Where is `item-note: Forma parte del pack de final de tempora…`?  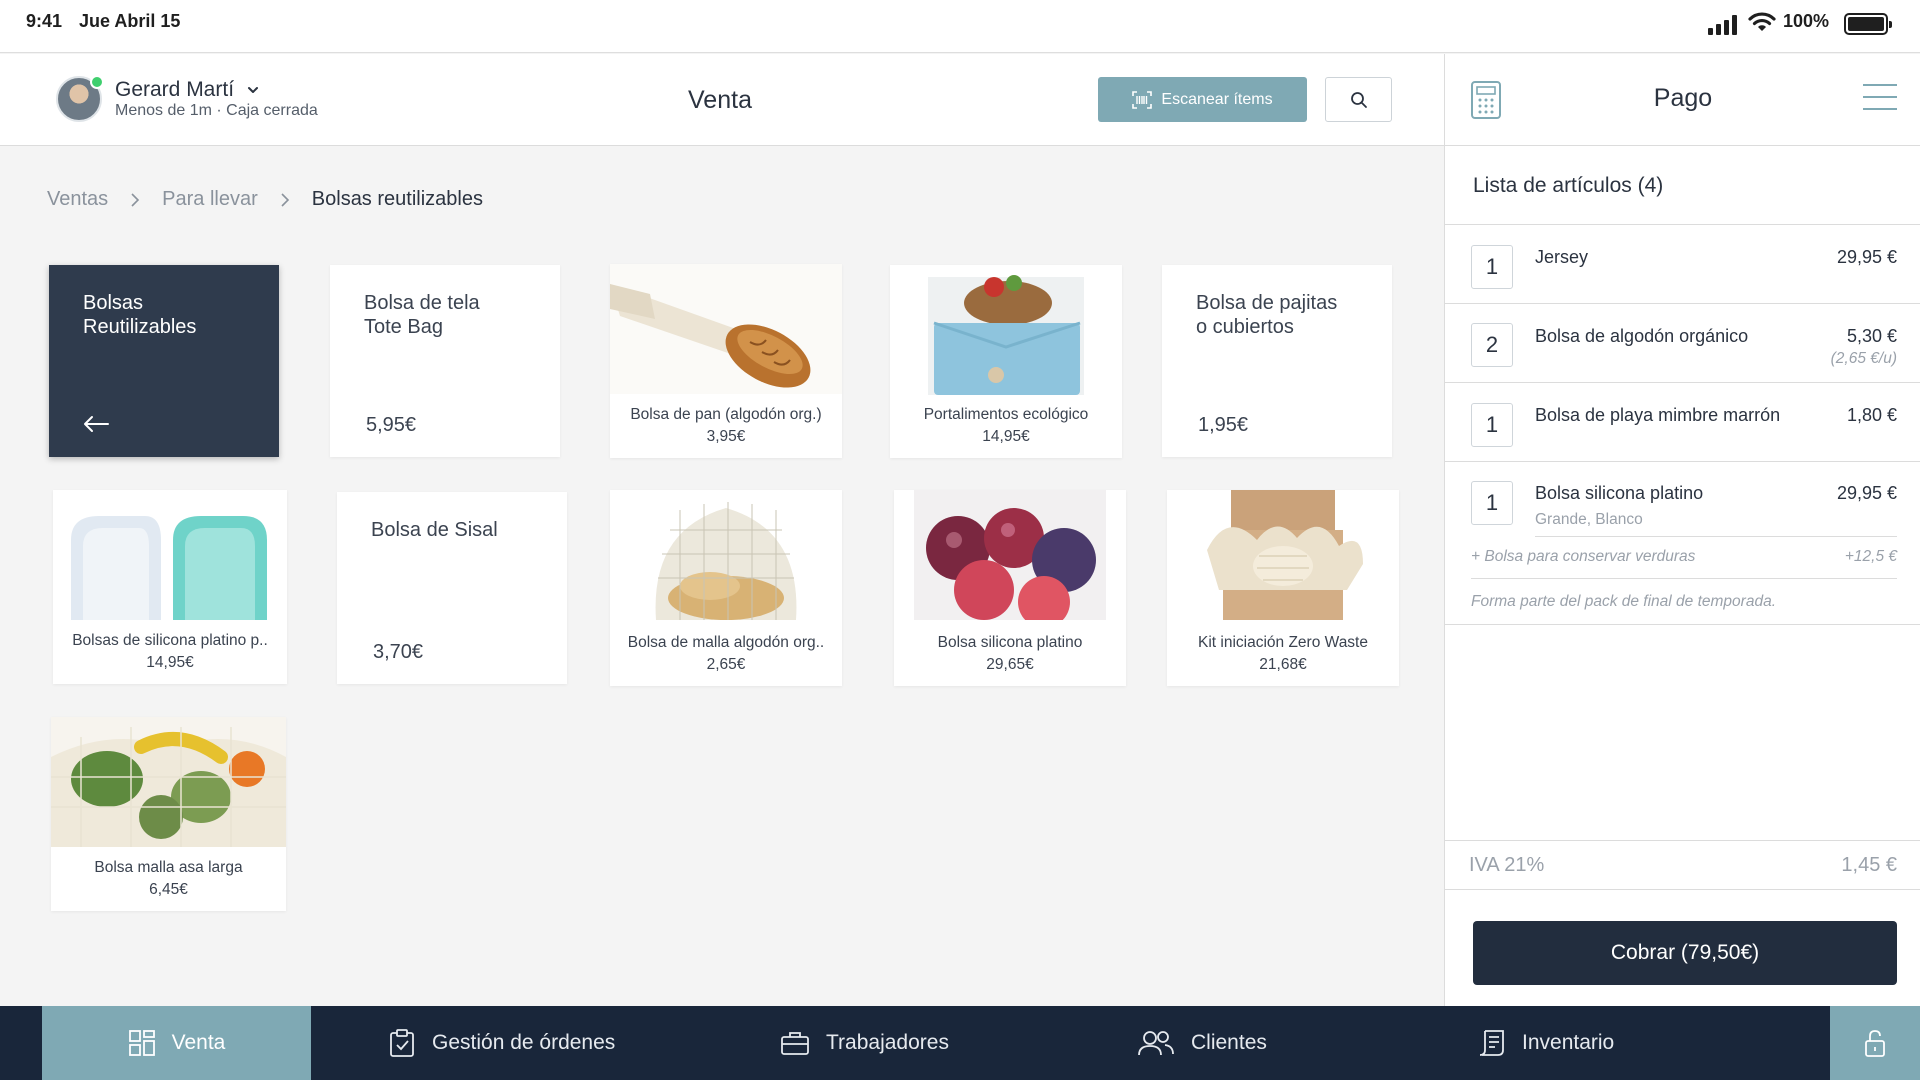 item-note: Forma parte del pack de final de tempora… is located at coordinates (1624, 601).